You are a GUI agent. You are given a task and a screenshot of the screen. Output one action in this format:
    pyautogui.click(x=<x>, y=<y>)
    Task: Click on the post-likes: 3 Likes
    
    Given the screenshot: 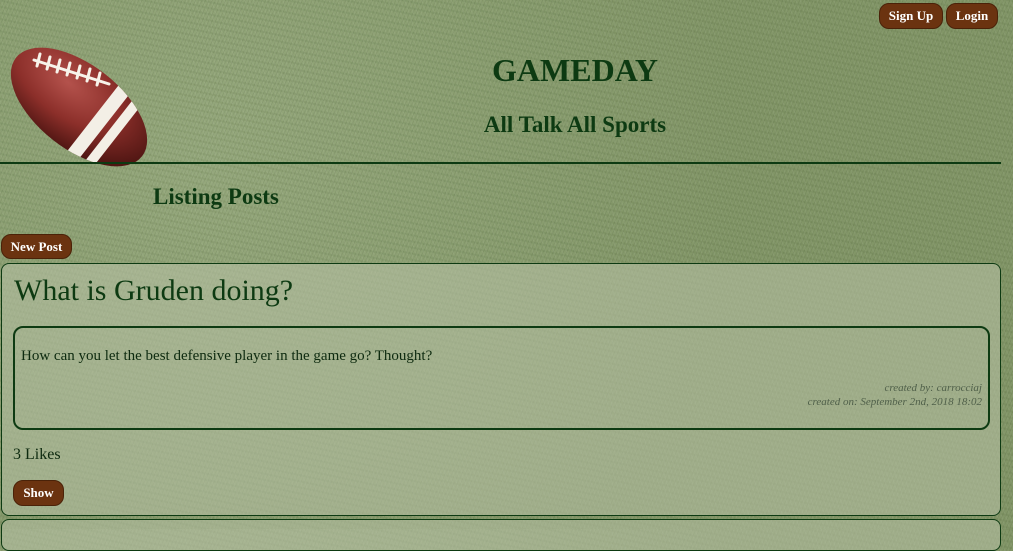 What is the action you would take?
    pyautogui.click(x=37, y=454)
    